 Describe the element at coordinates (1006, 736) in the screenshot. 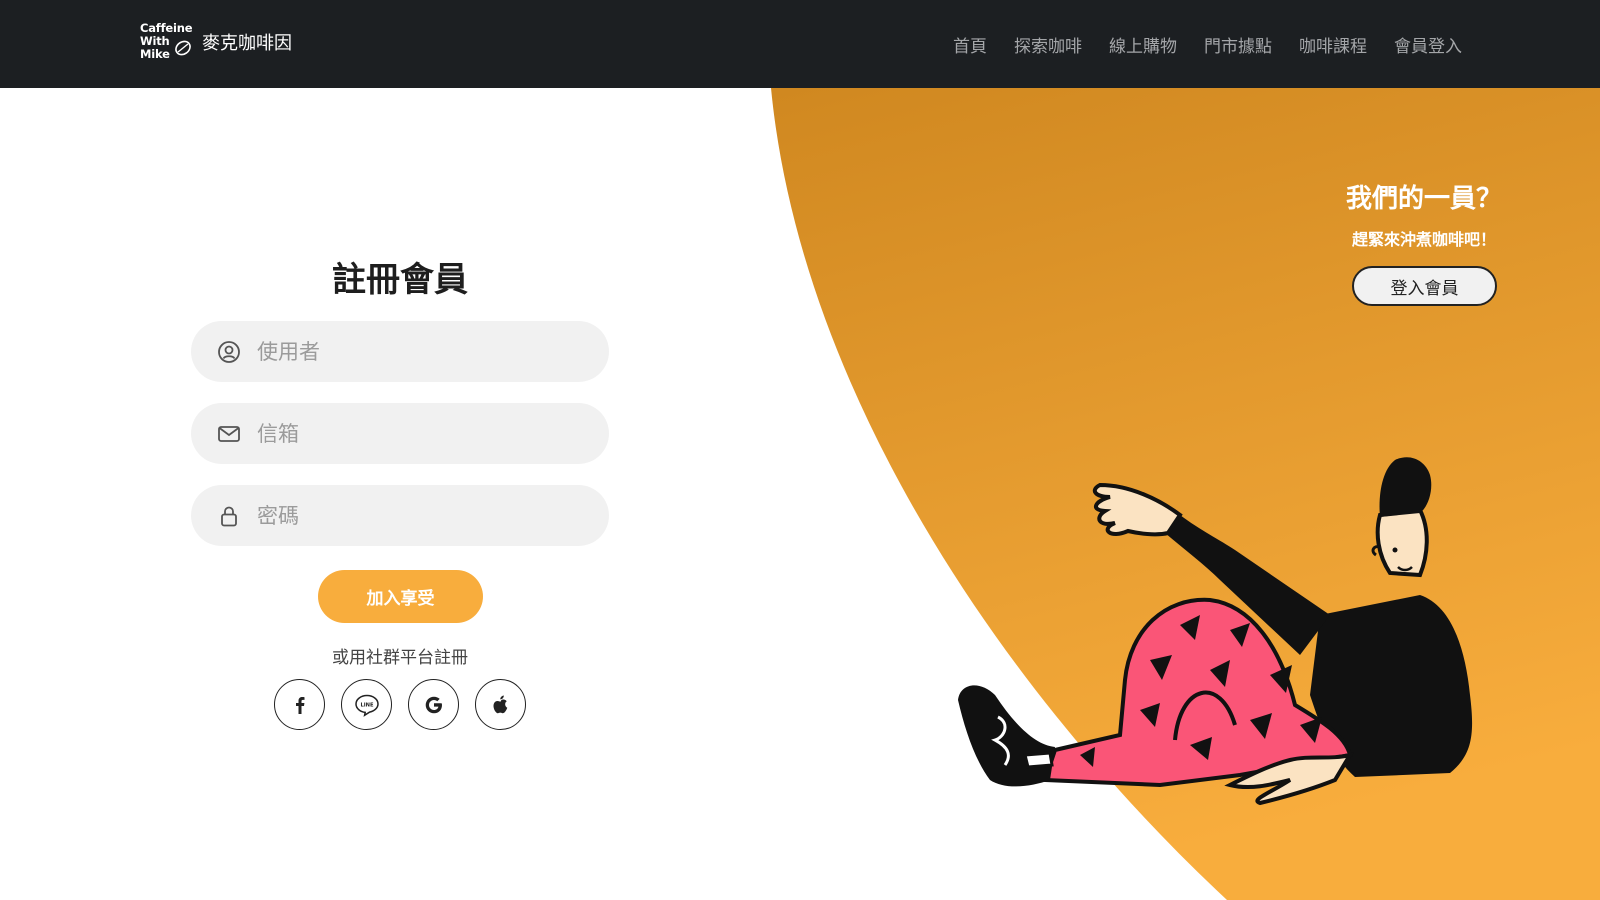

I see `illustration-shoe` at that location.